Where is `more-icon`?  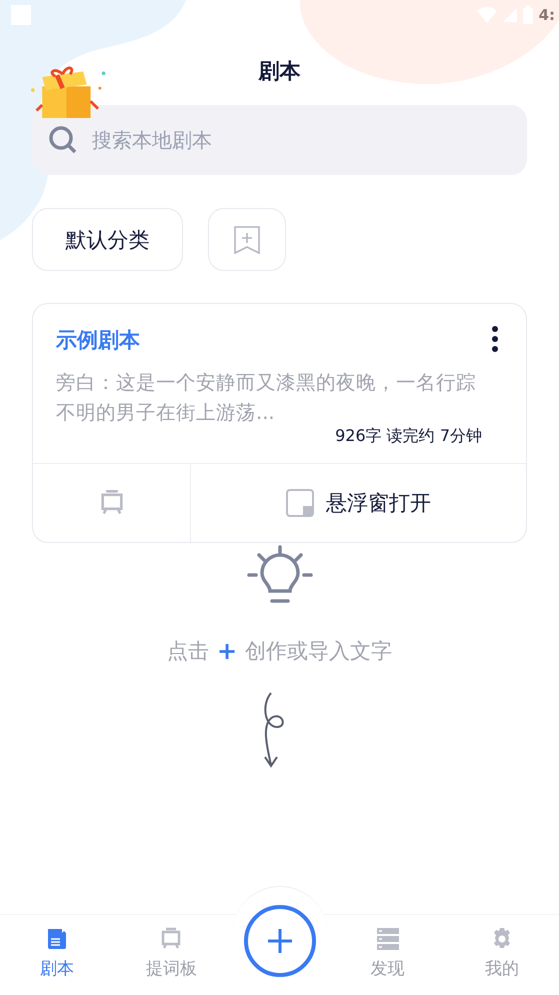 more-icon is located at coordinates (495, 339).